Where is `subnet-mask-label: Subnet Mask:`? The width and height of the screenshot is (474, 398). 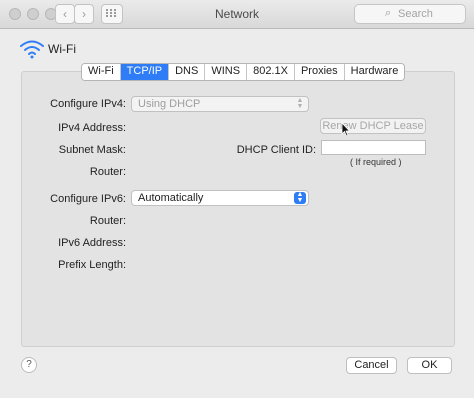
subnet-mask-label: Subnet Mask: is located at coordinates (92, 150).